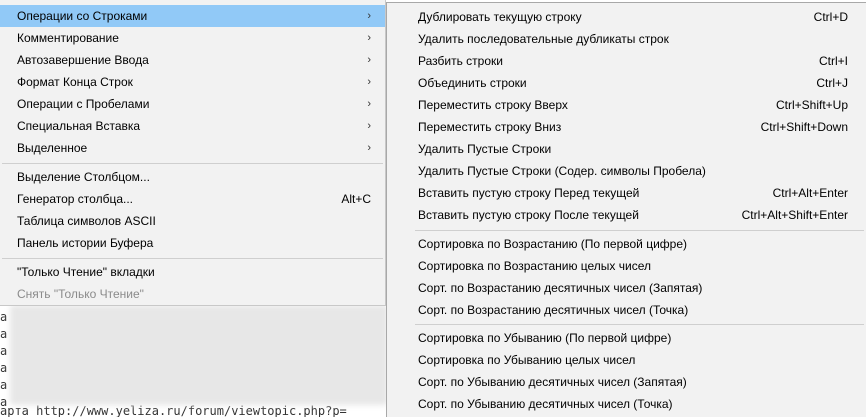  I want to click on menu-item-split-lines: Разбить строки Ctrl+I, so click(626, 61).